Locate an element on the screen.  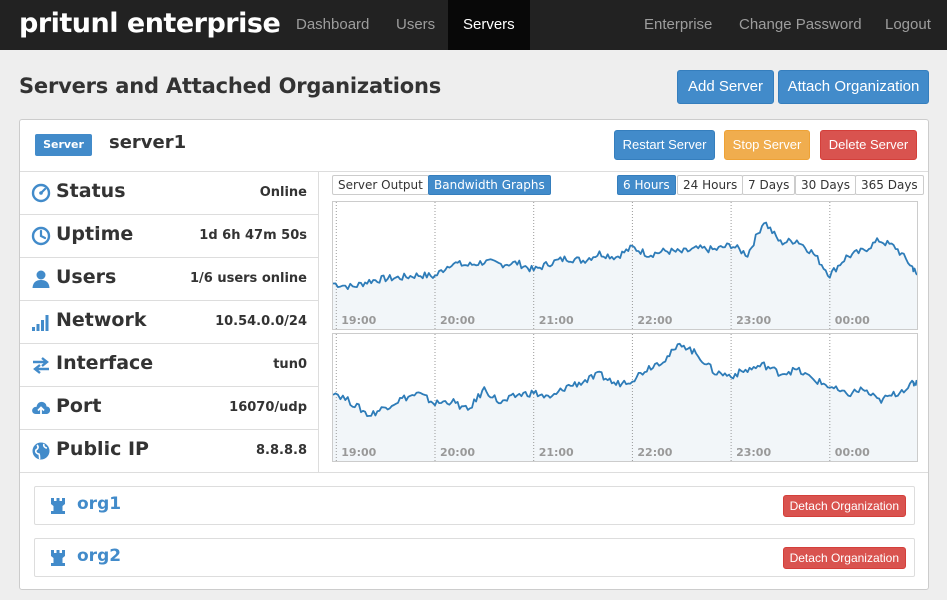
bandwidth-graph-2: 19:00 20:00 21:00 22:00 23:00 00:00 is located at coordinates (625, 397).